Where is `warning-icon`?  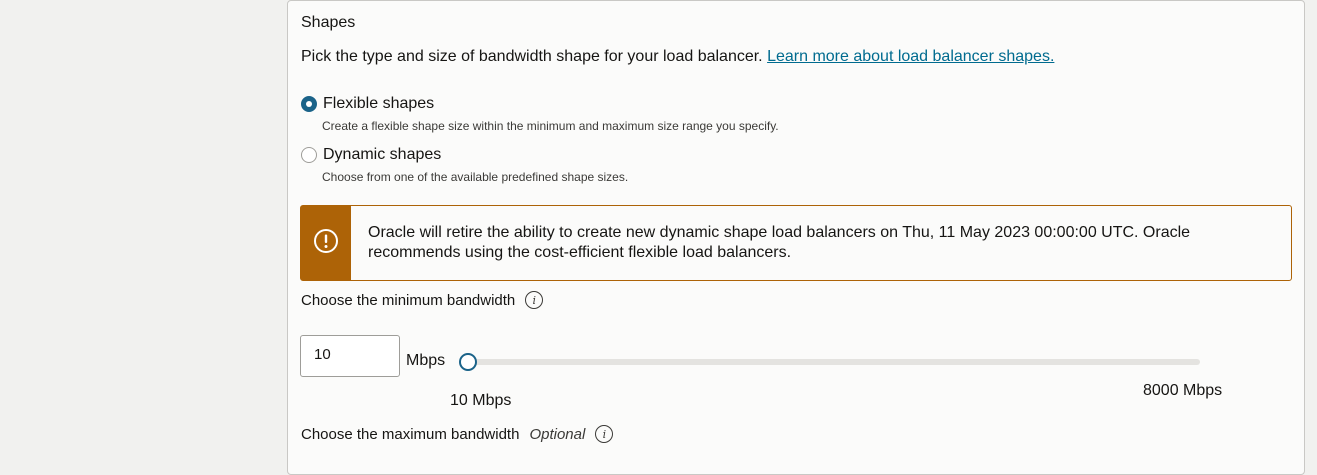
warning-icon is located at coordinates (326, 243).